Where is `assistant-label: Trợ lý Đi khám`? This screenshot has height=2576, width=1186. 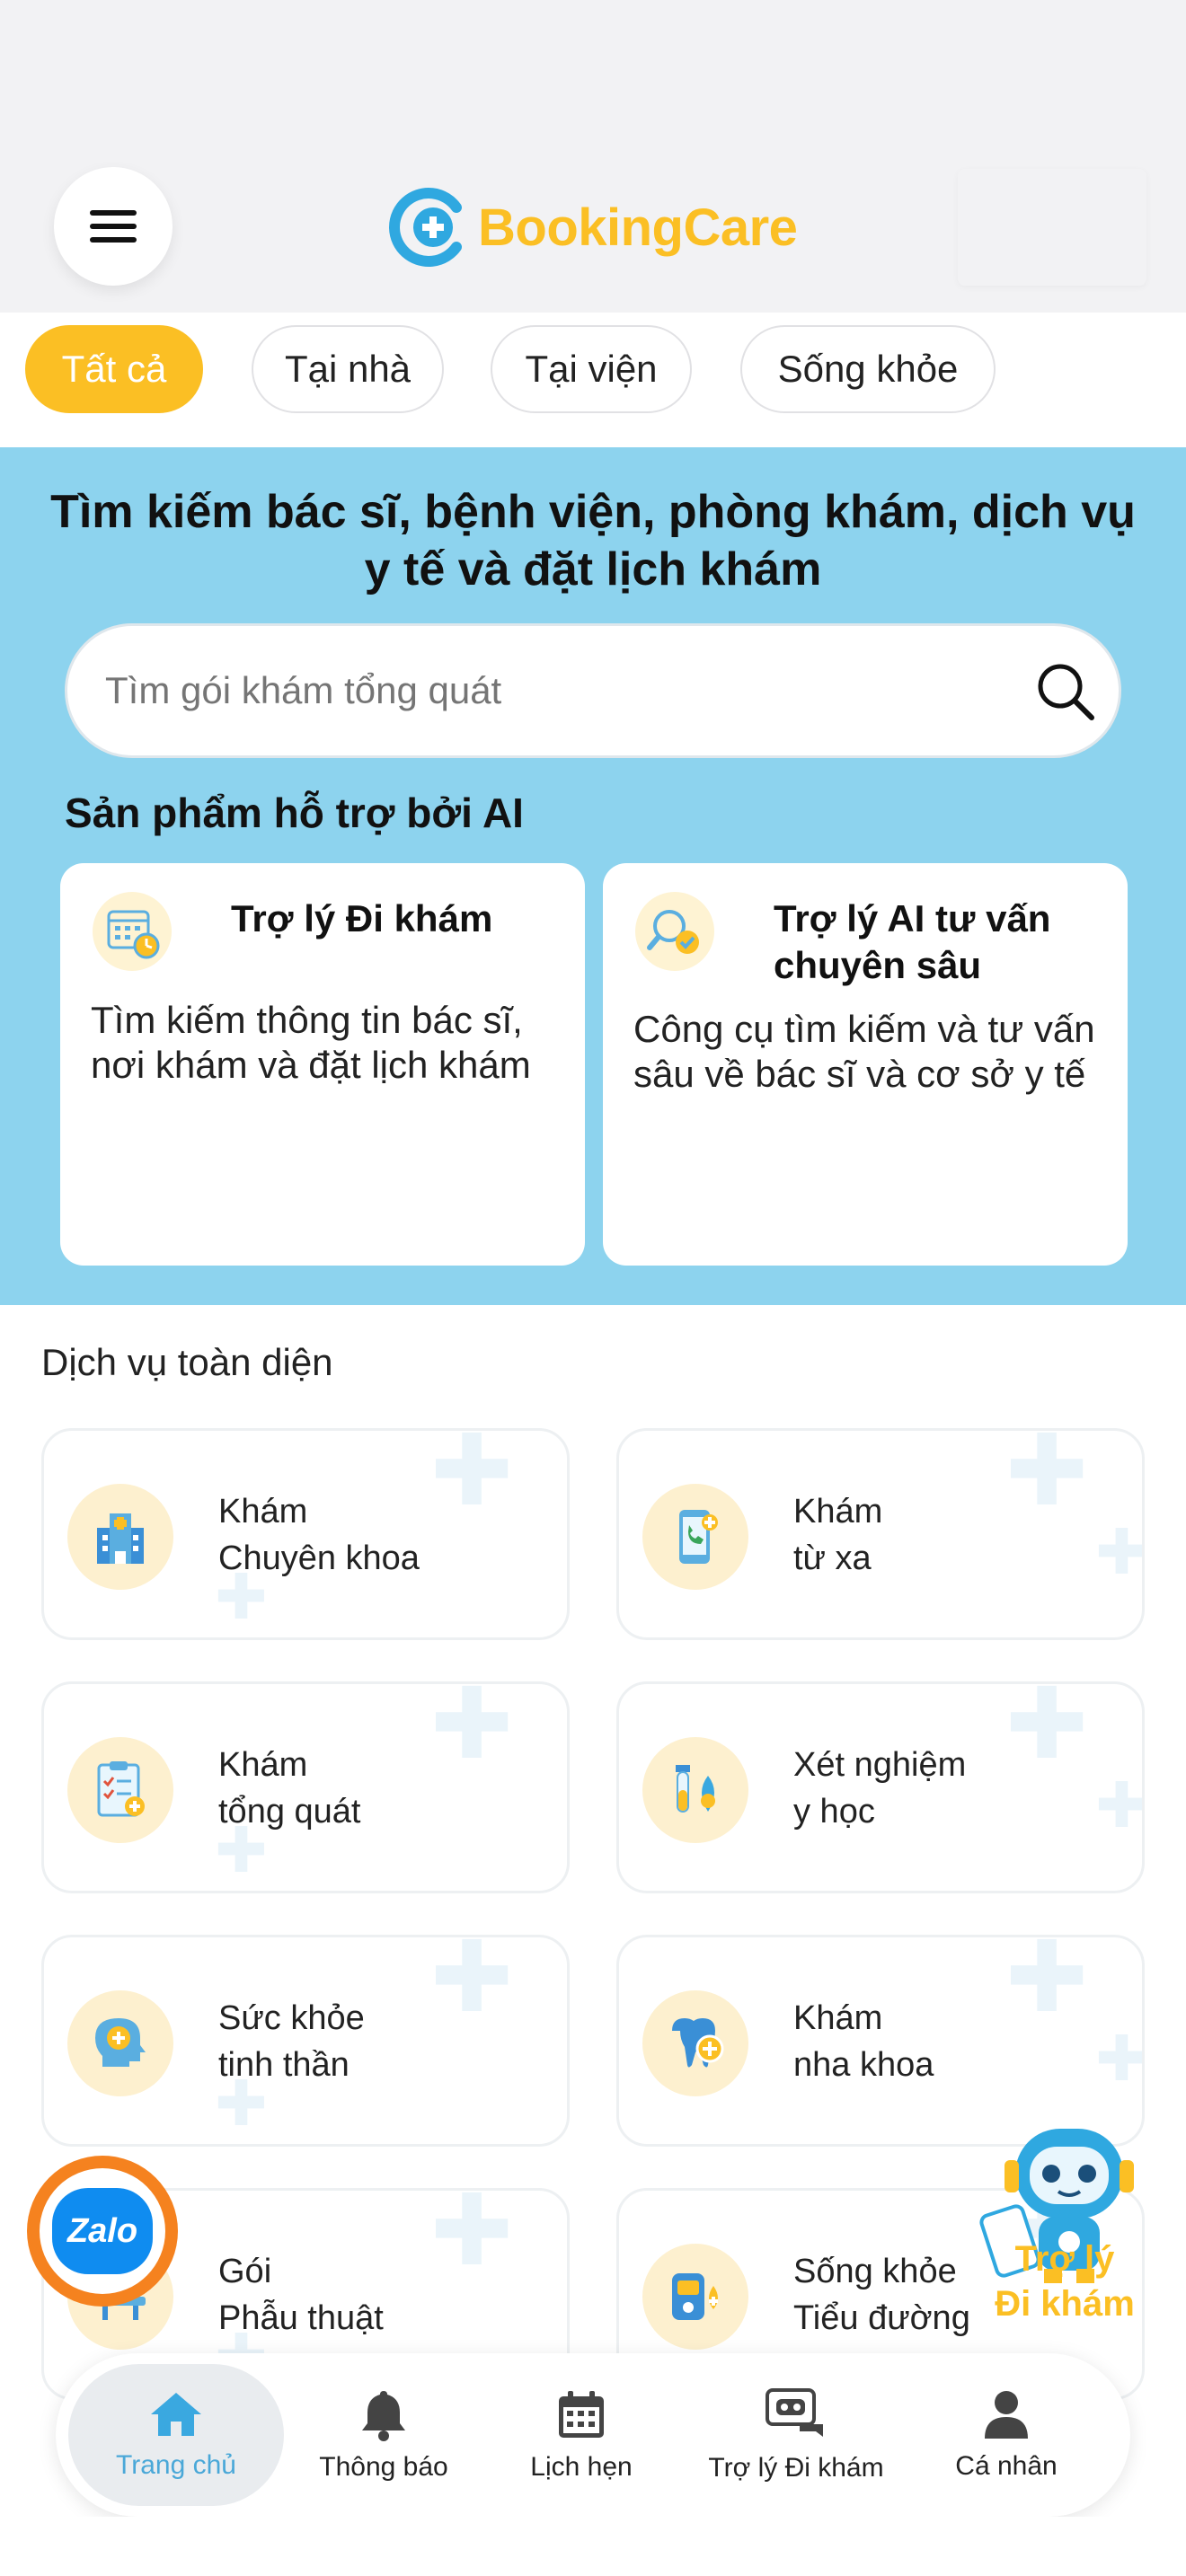 assistant-label: Trợ lý Đi khám is located at coordinates (1064, 2281).